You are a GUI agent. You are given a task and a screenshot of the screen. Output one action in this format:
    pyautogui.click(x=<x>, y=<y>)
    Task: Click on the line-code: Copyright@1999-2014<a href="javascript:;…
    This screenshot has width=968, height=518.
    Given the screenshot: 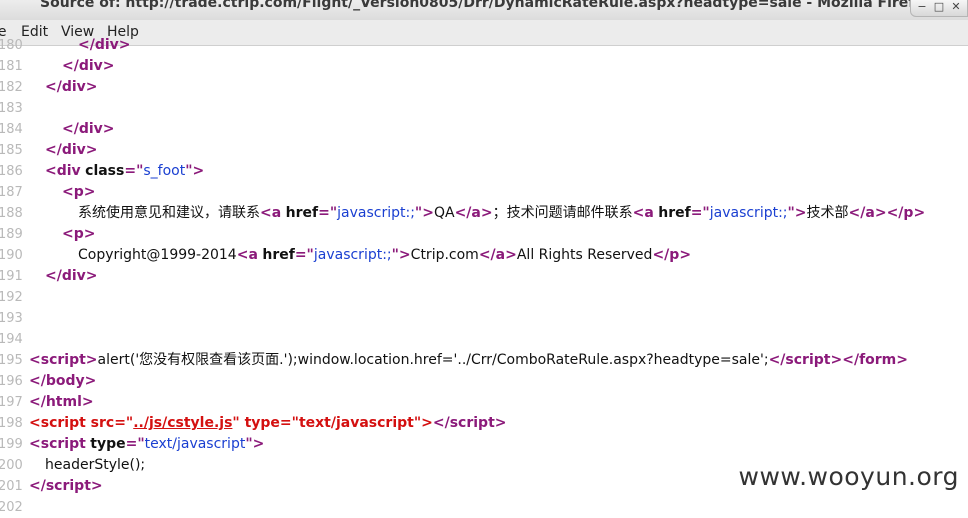 What is the action you would take?
    pyautogui.click(x=384, y=255)
    